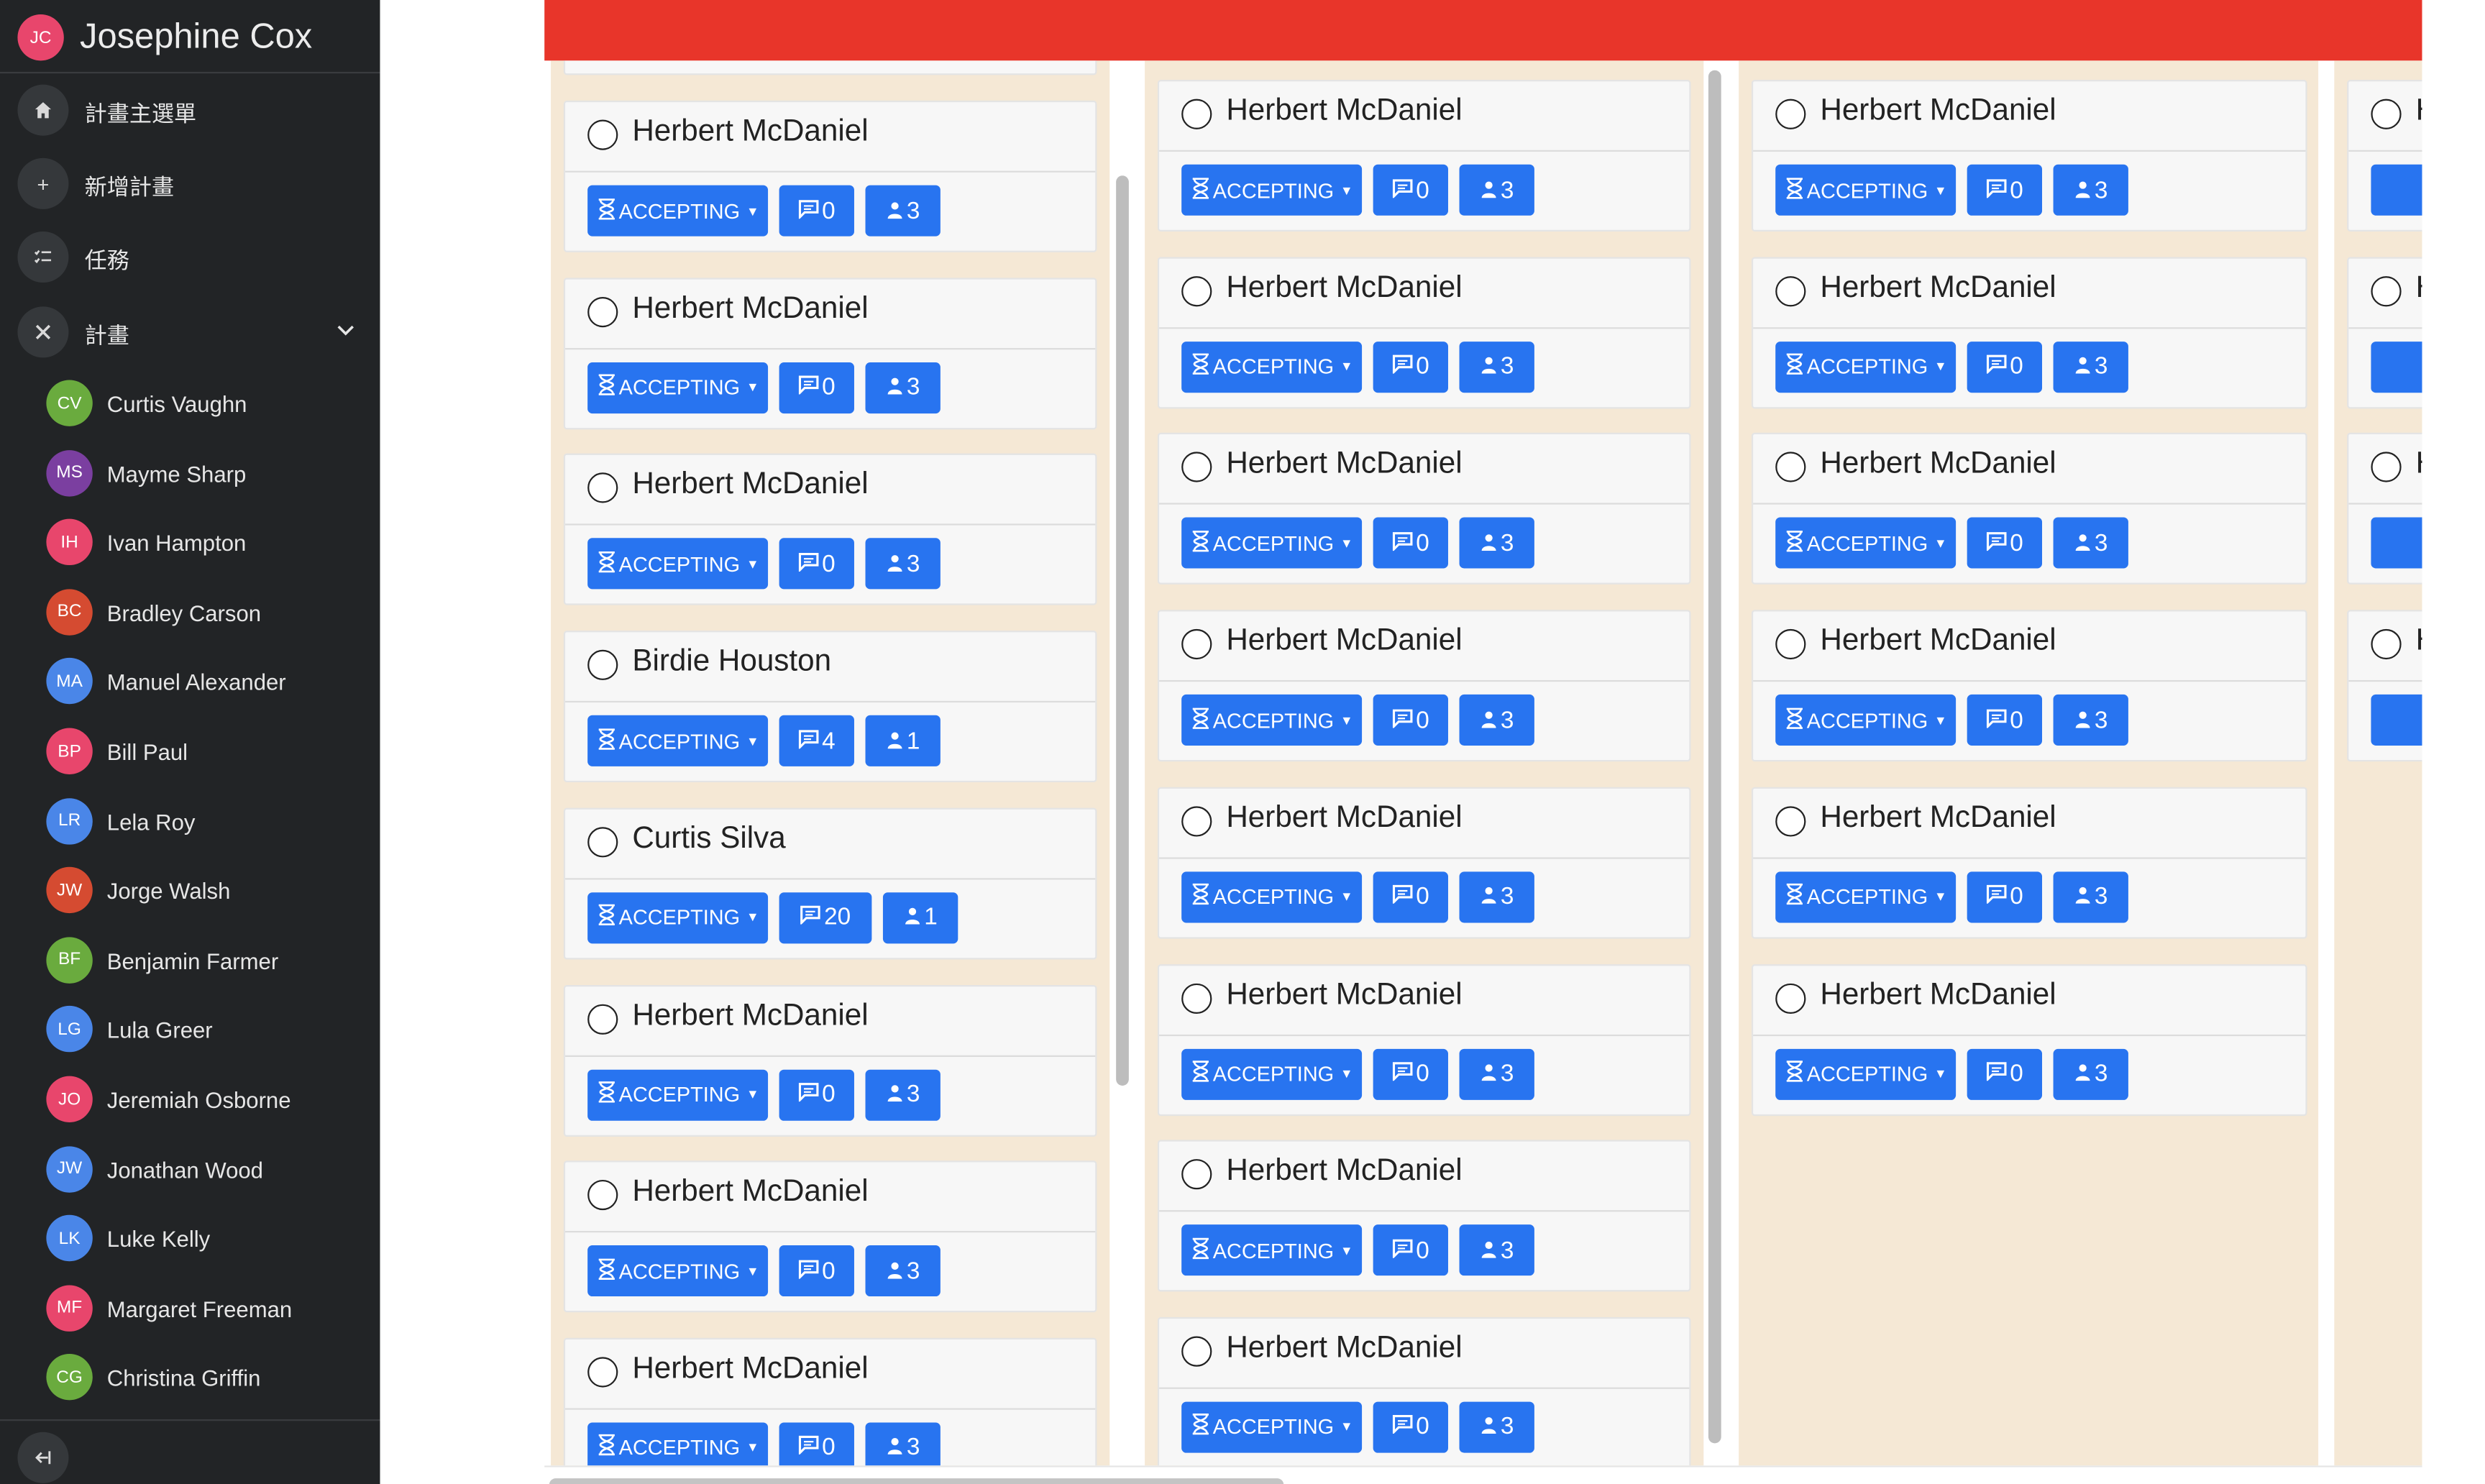 The image size is (2485, 1484). What do you see at coordinates (825, 917) in the screenshot?
I see `comments-button: 20` at bounding box center [825, 917].